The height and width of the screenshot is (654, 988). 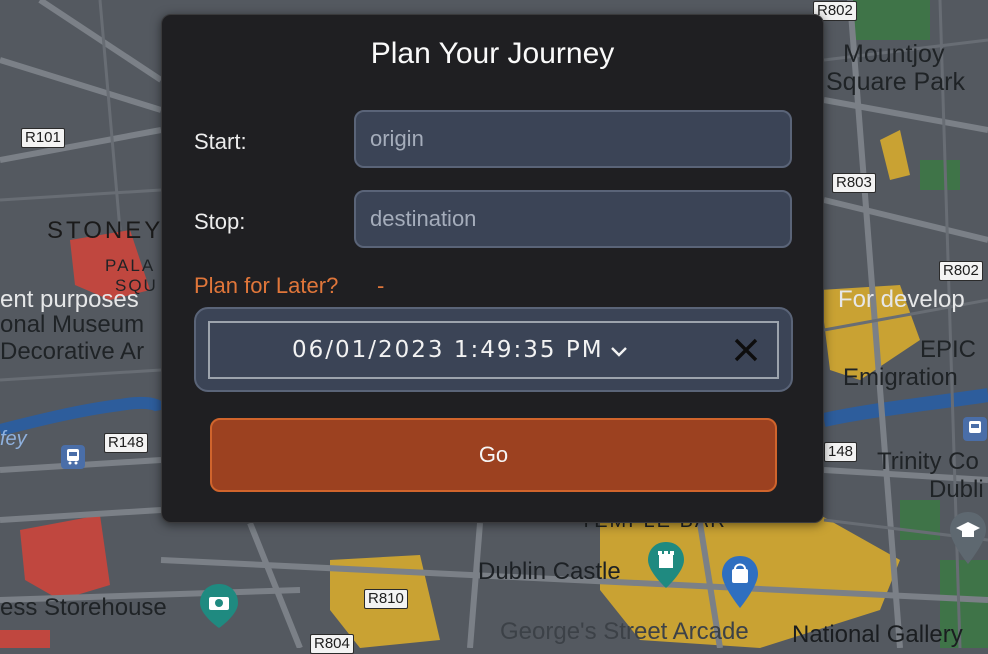 What do you see at coordinates (624, 631) in the screenshot?
I see `map-label-georges-arcade: George's Street Arcade` at bounding box center [624, 631].